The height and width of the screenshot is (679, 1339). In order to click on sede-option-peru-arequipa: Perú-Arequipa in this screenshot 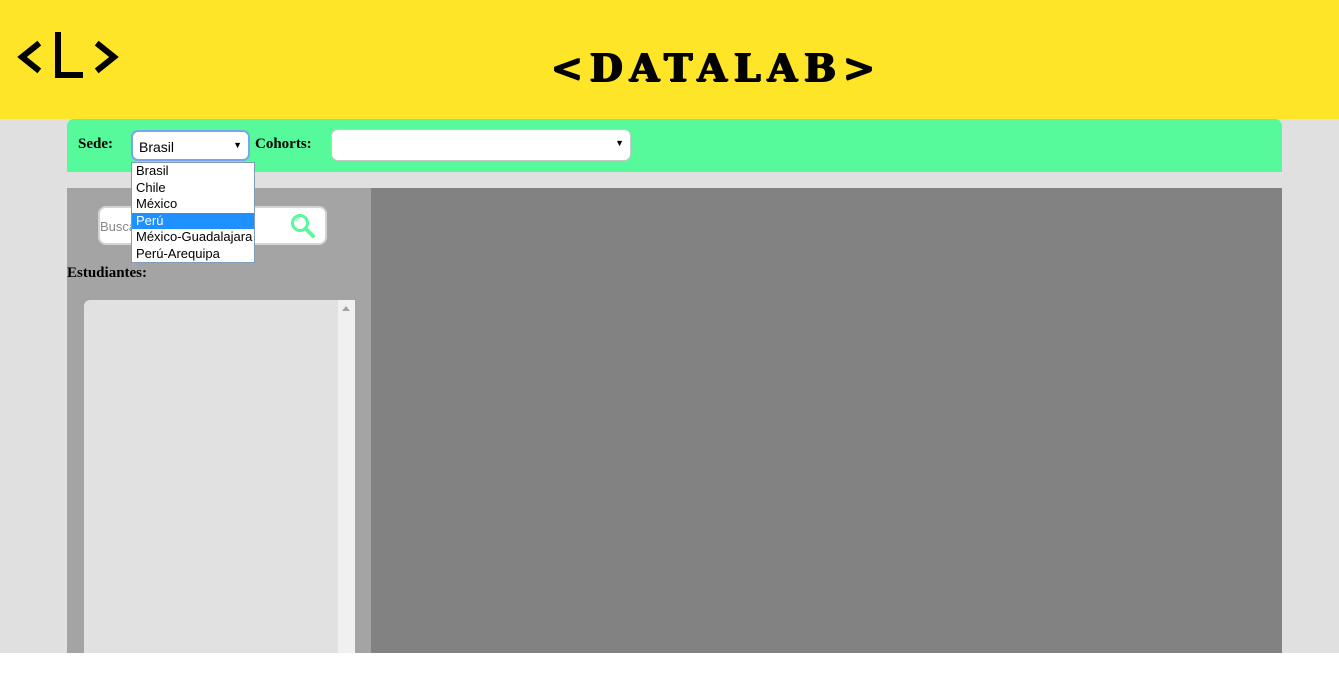, I will do `click(193, 254)`.